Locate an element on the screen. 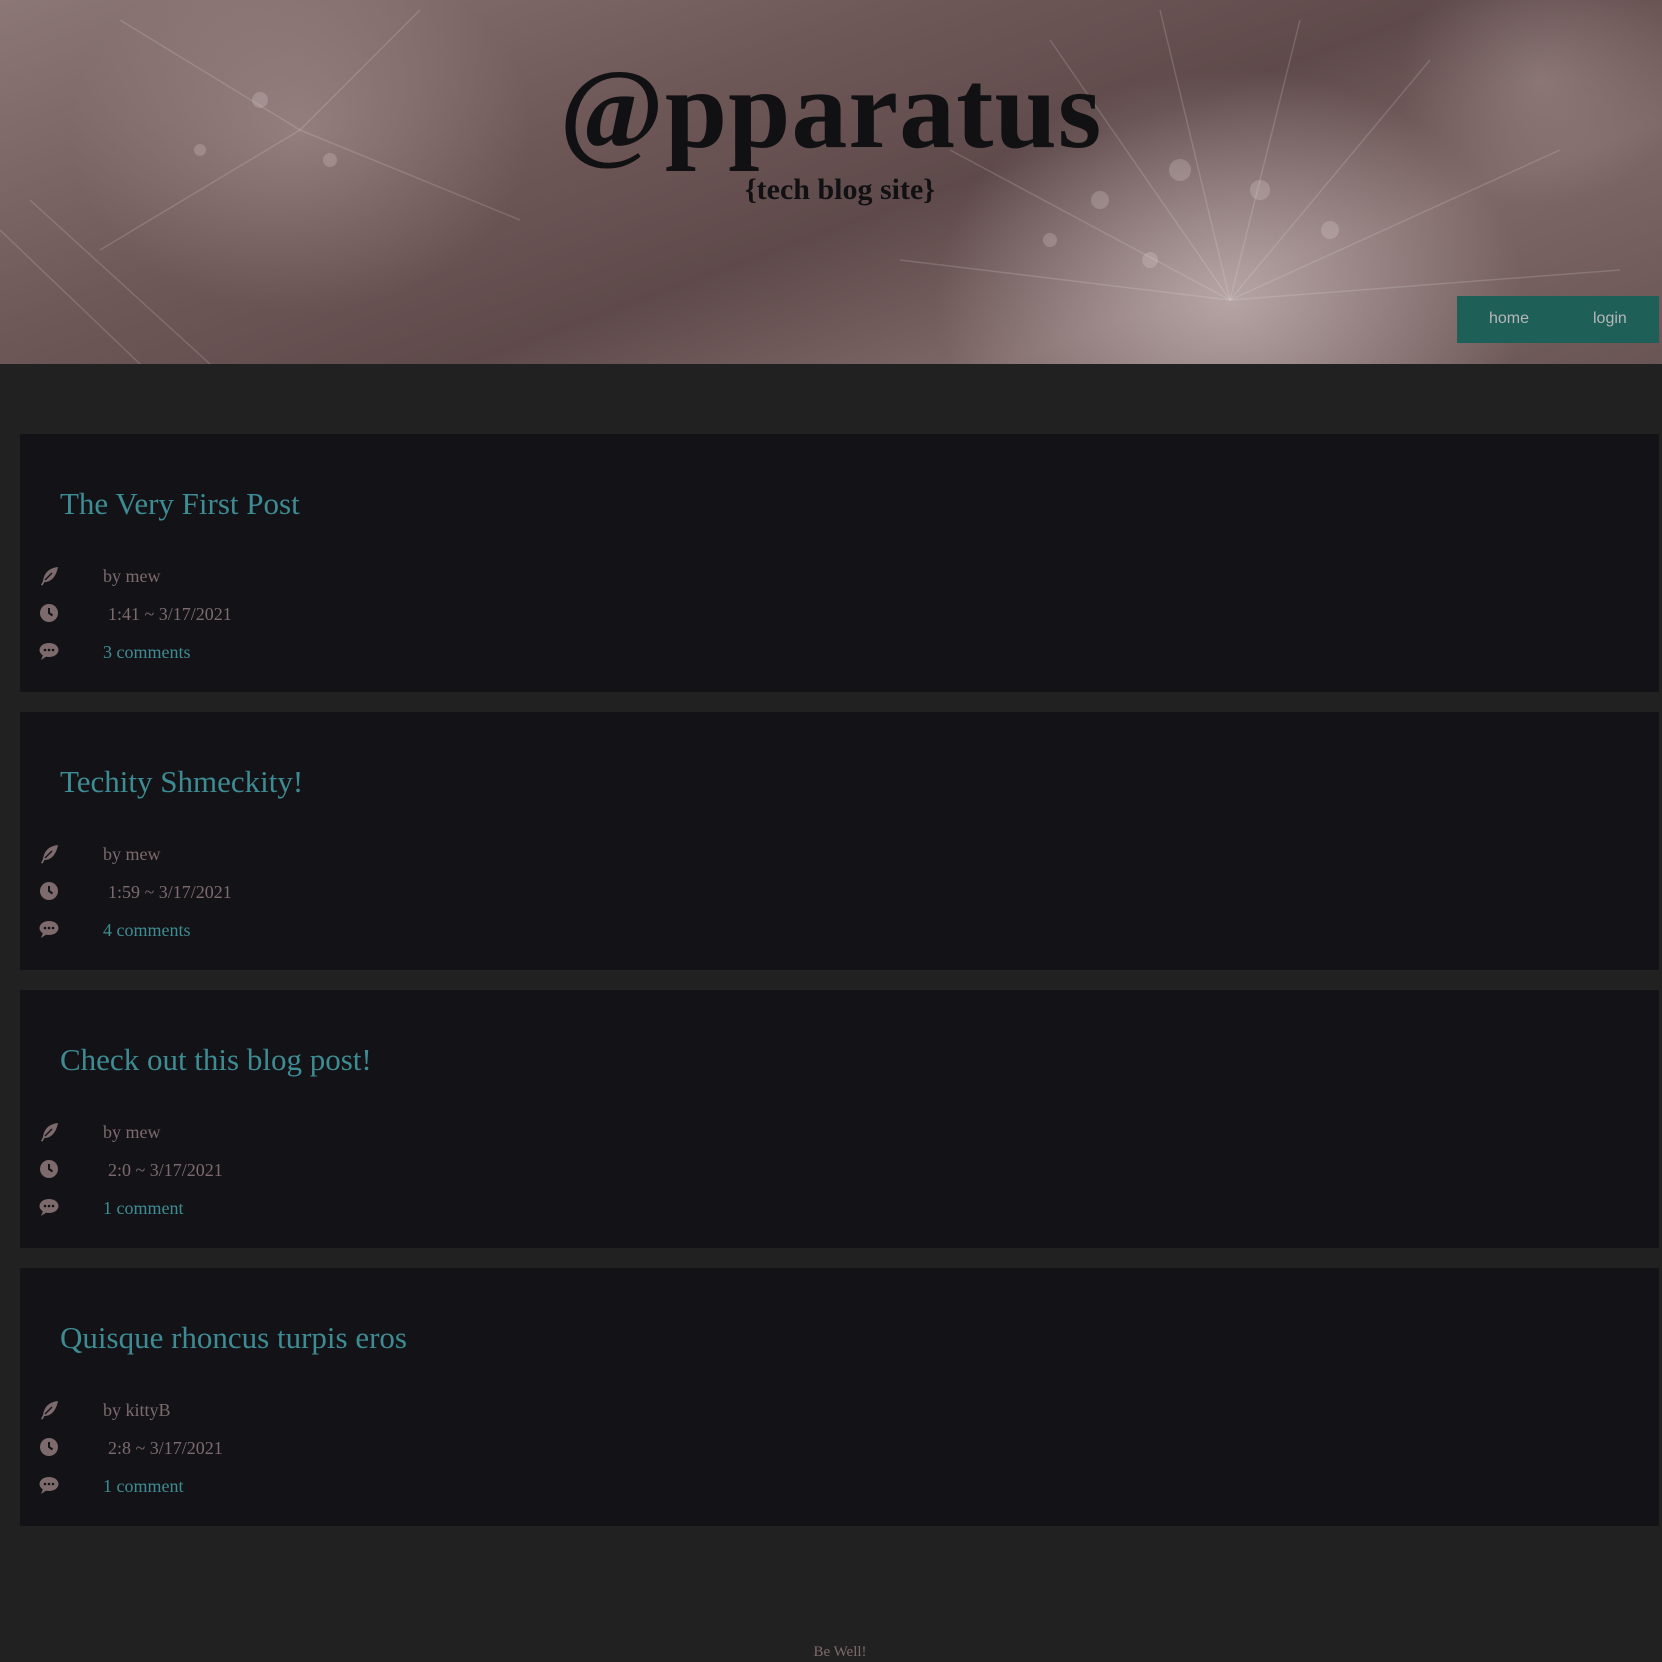  site-subtitle: {tech blog site} is located at coordinates (840, 189).